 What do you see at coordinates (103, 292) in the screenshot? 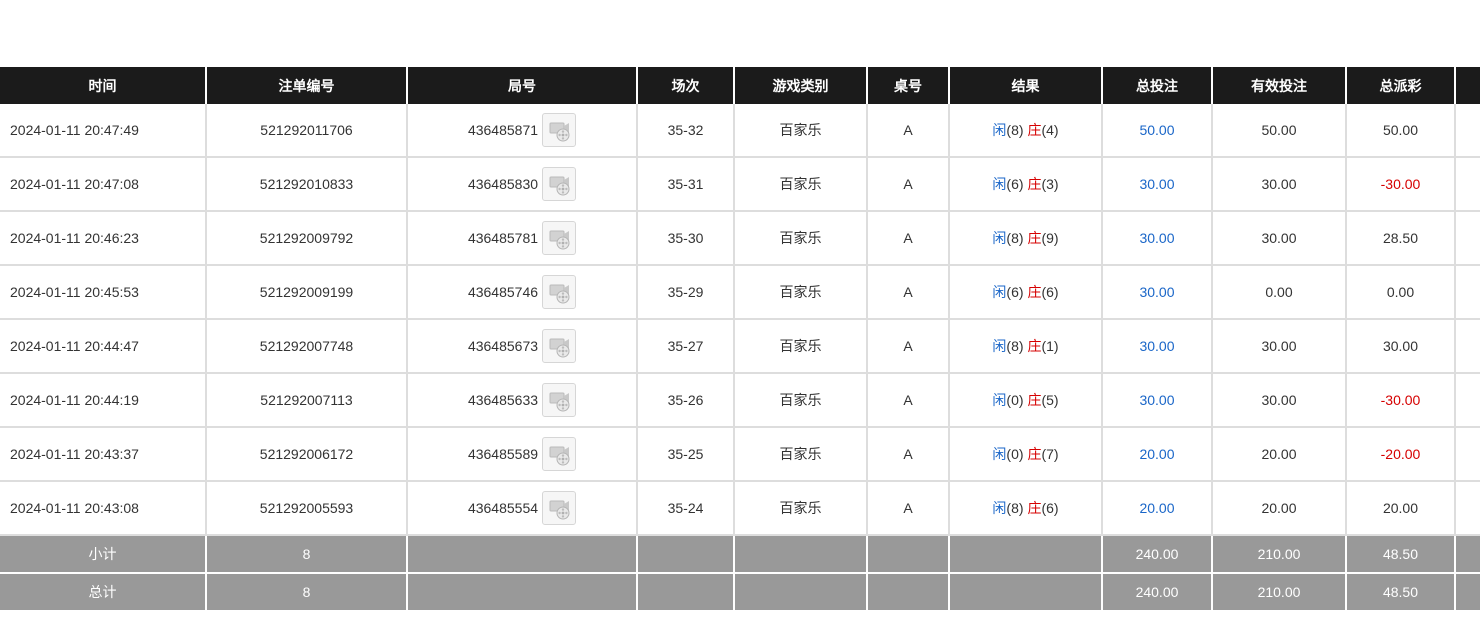
I see `cell-time: 2024-01-11 20:45:53` at bounding box center [103, 292].